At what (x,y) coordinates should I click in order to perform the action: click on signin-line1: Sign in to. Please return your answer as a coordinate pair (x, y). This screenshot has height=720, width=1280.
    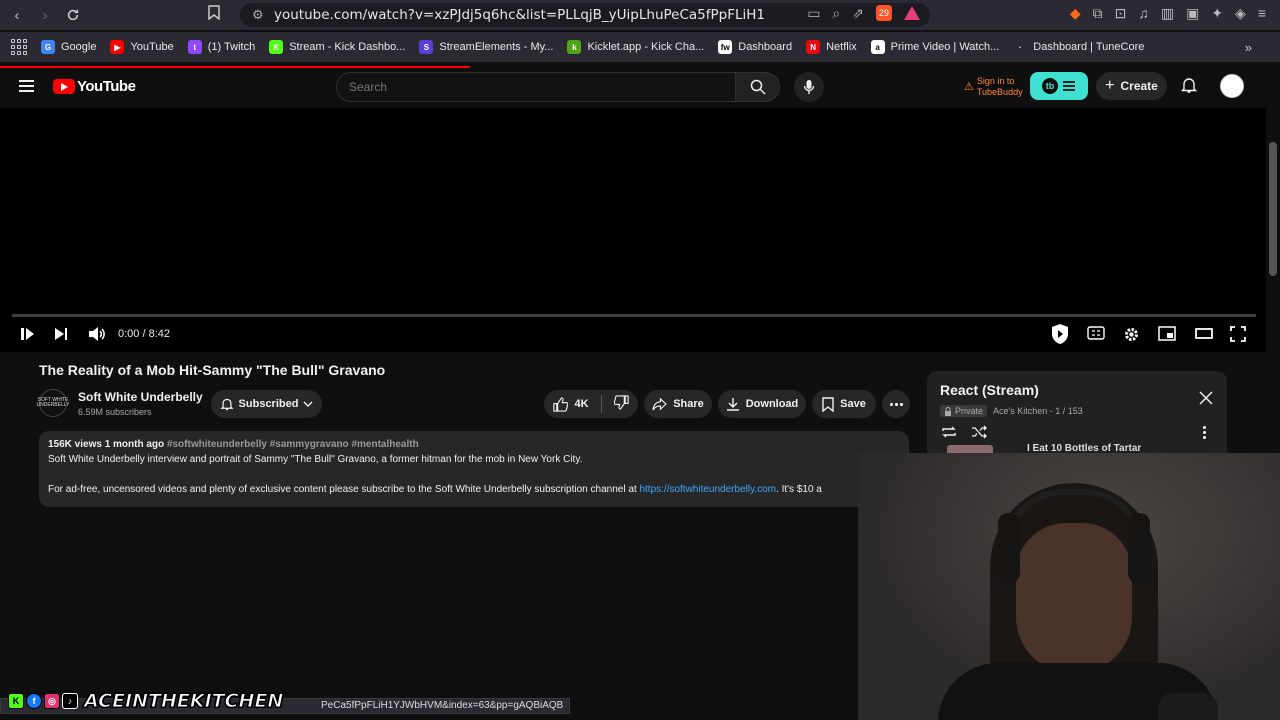
    Looking at the image, I should click on (995, 81).